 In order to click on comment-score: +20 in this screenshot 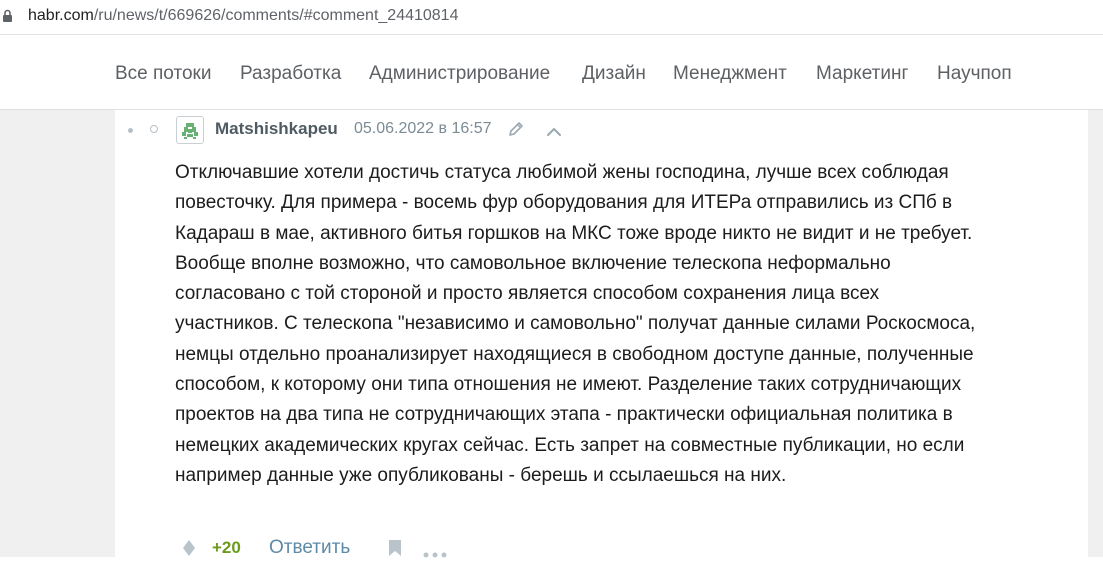, I will do `click(226, 547)`.